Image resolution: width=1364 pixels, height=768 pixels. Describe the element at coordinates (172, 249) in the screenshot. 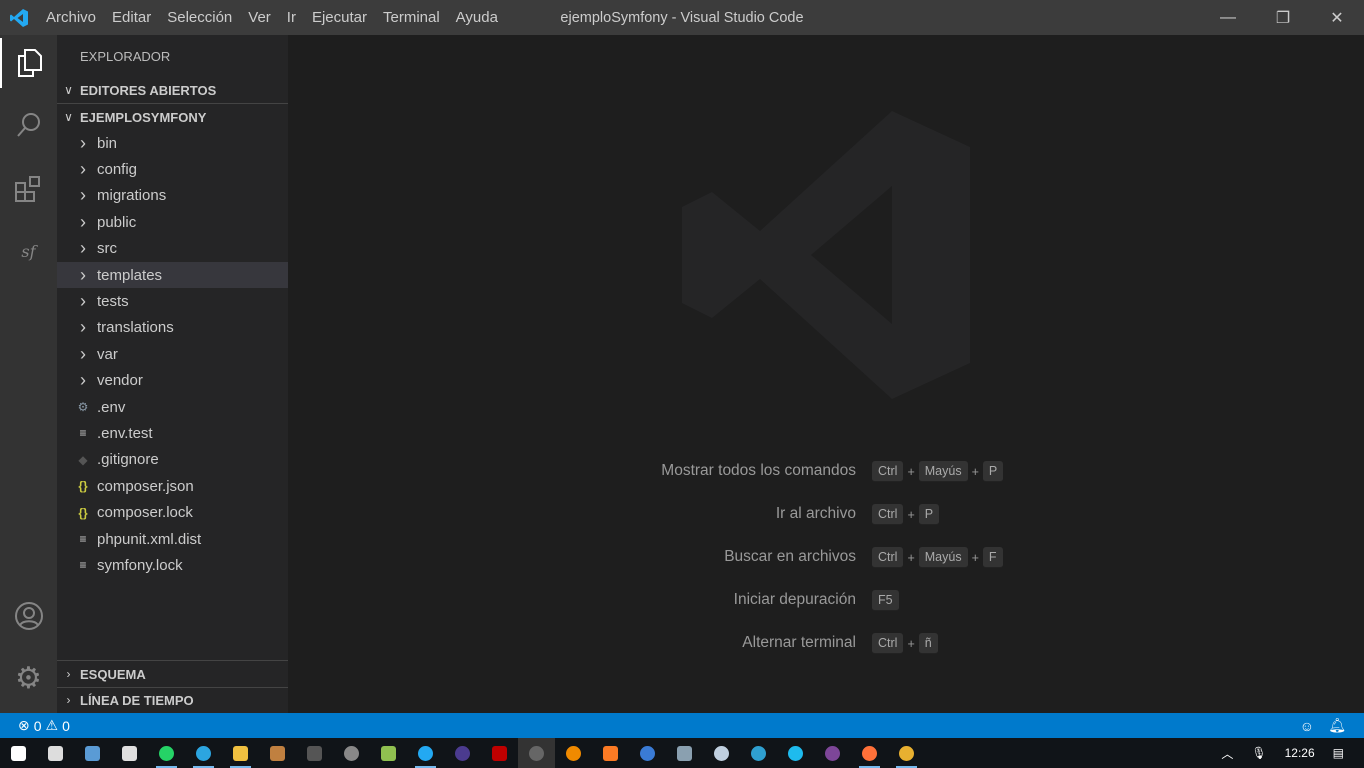

I see `tree-item-src: › src` at that location.